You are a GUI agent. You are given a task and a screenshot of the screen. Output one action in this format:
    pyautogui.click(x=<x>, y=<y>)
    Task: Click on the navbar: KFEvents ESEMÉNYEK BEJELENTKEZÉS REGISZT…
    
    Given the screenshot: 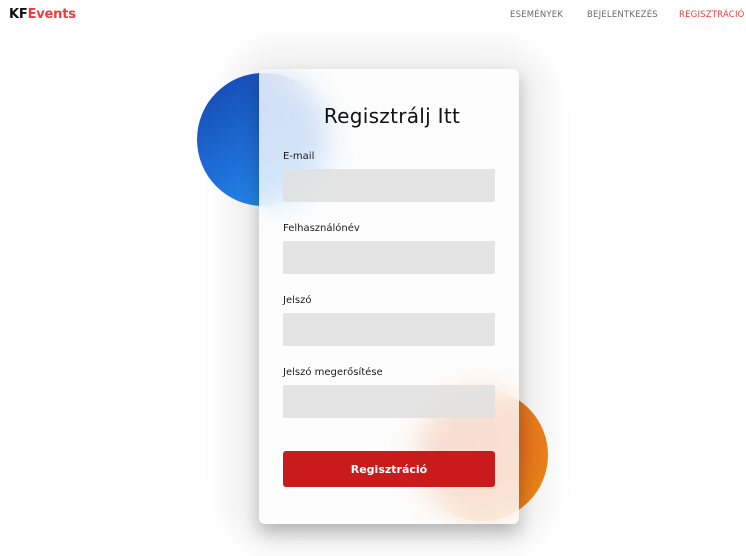 What is the action you would take?
    pyautogui.click(x=373, y=15)
    